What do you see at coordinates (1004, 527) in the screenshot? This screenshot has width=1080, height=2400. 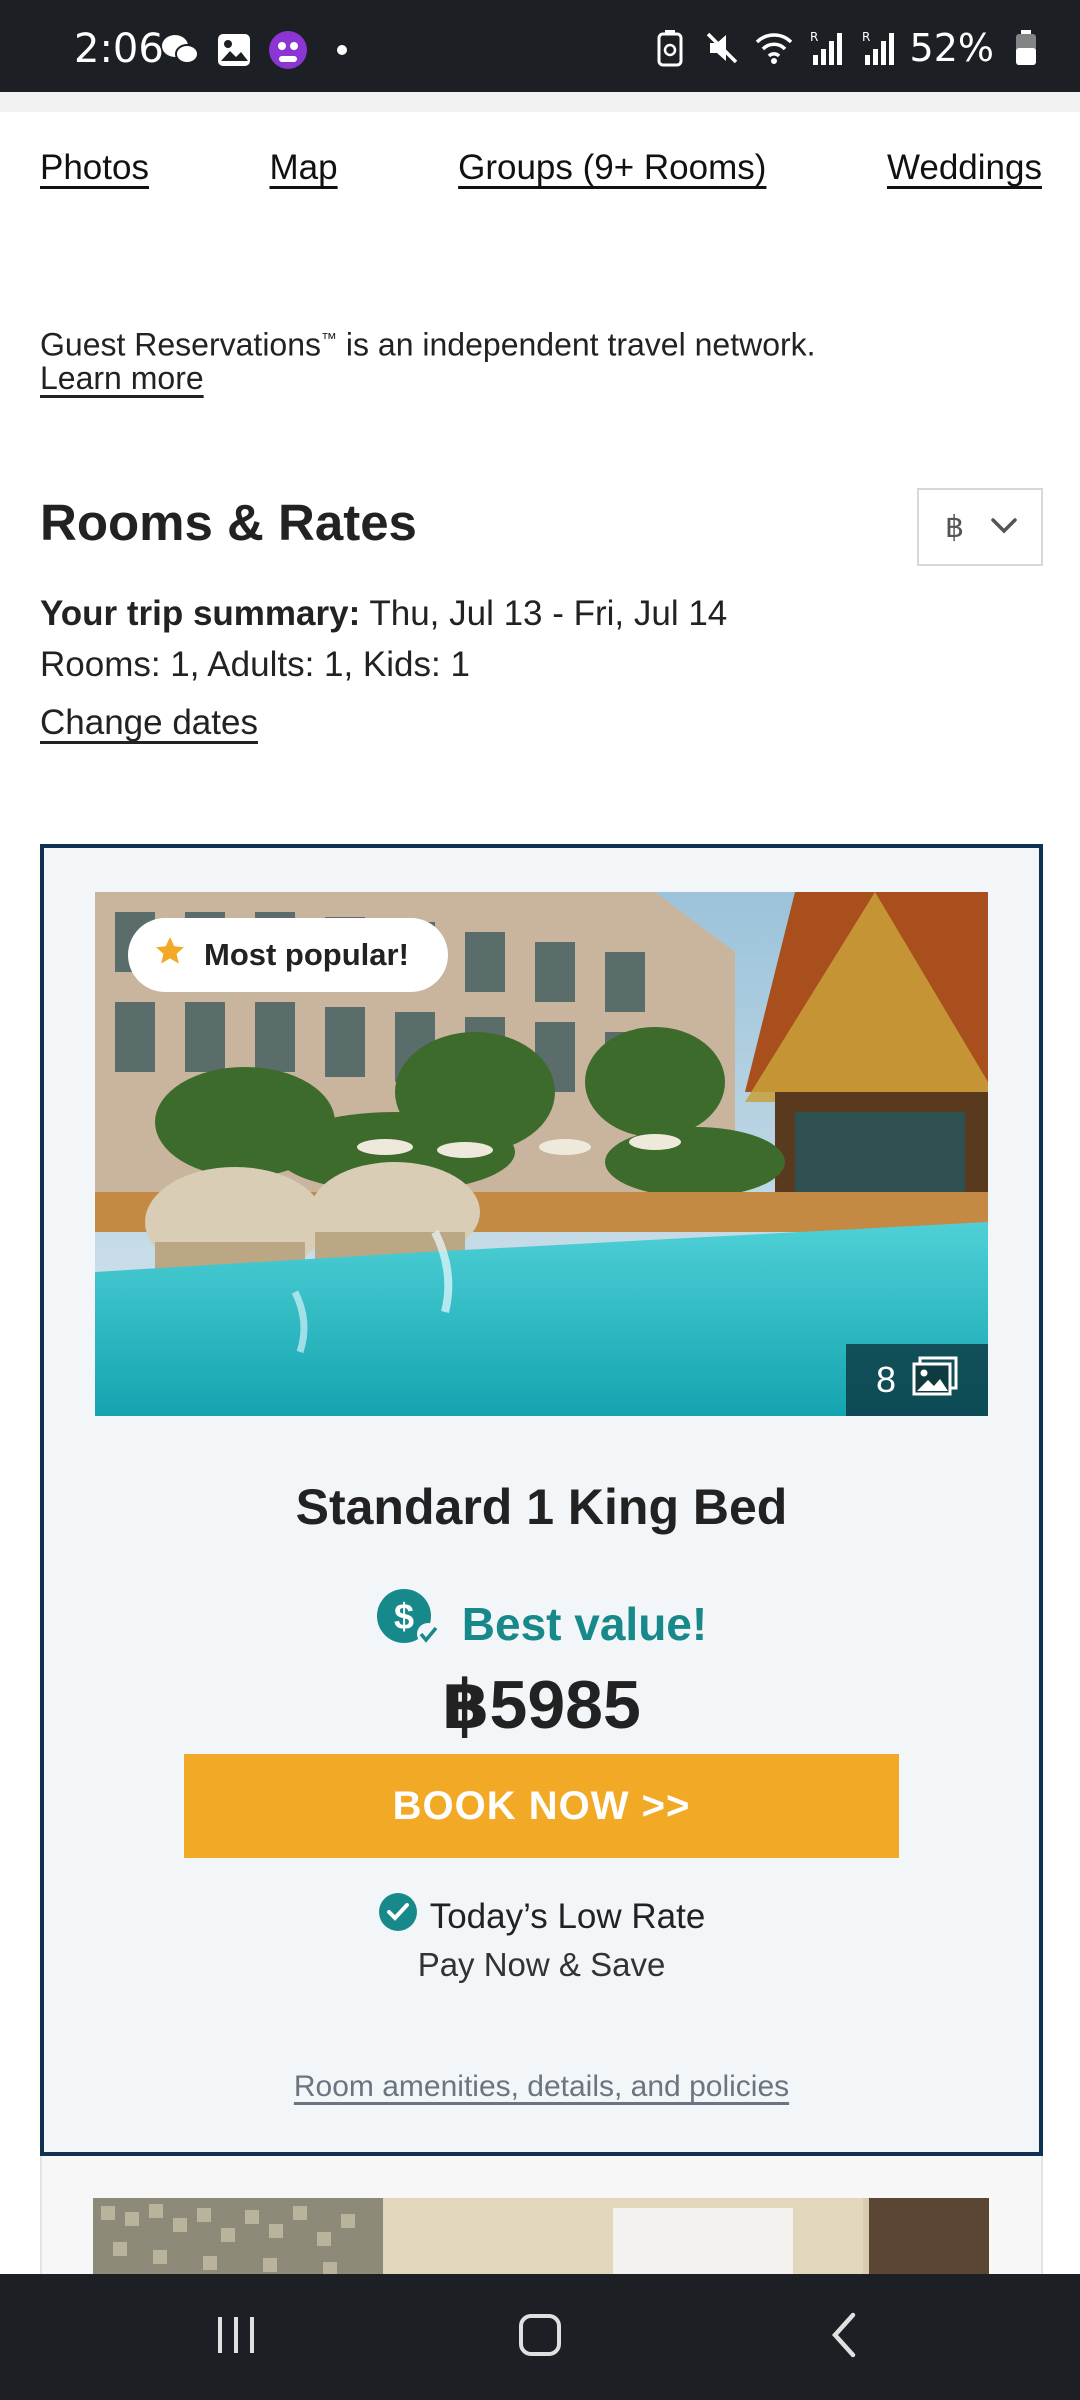 I see `chevron-down-icon` at bounding box center [1004, 527].